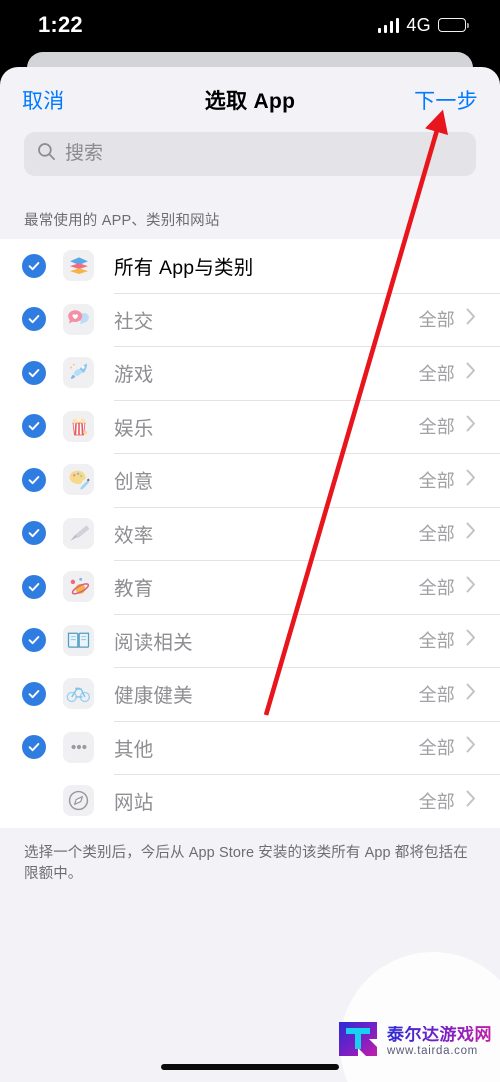  Describe the element at coordinates (418, 24) in the screenshot. I see `network-type-label: 4G` at that location.